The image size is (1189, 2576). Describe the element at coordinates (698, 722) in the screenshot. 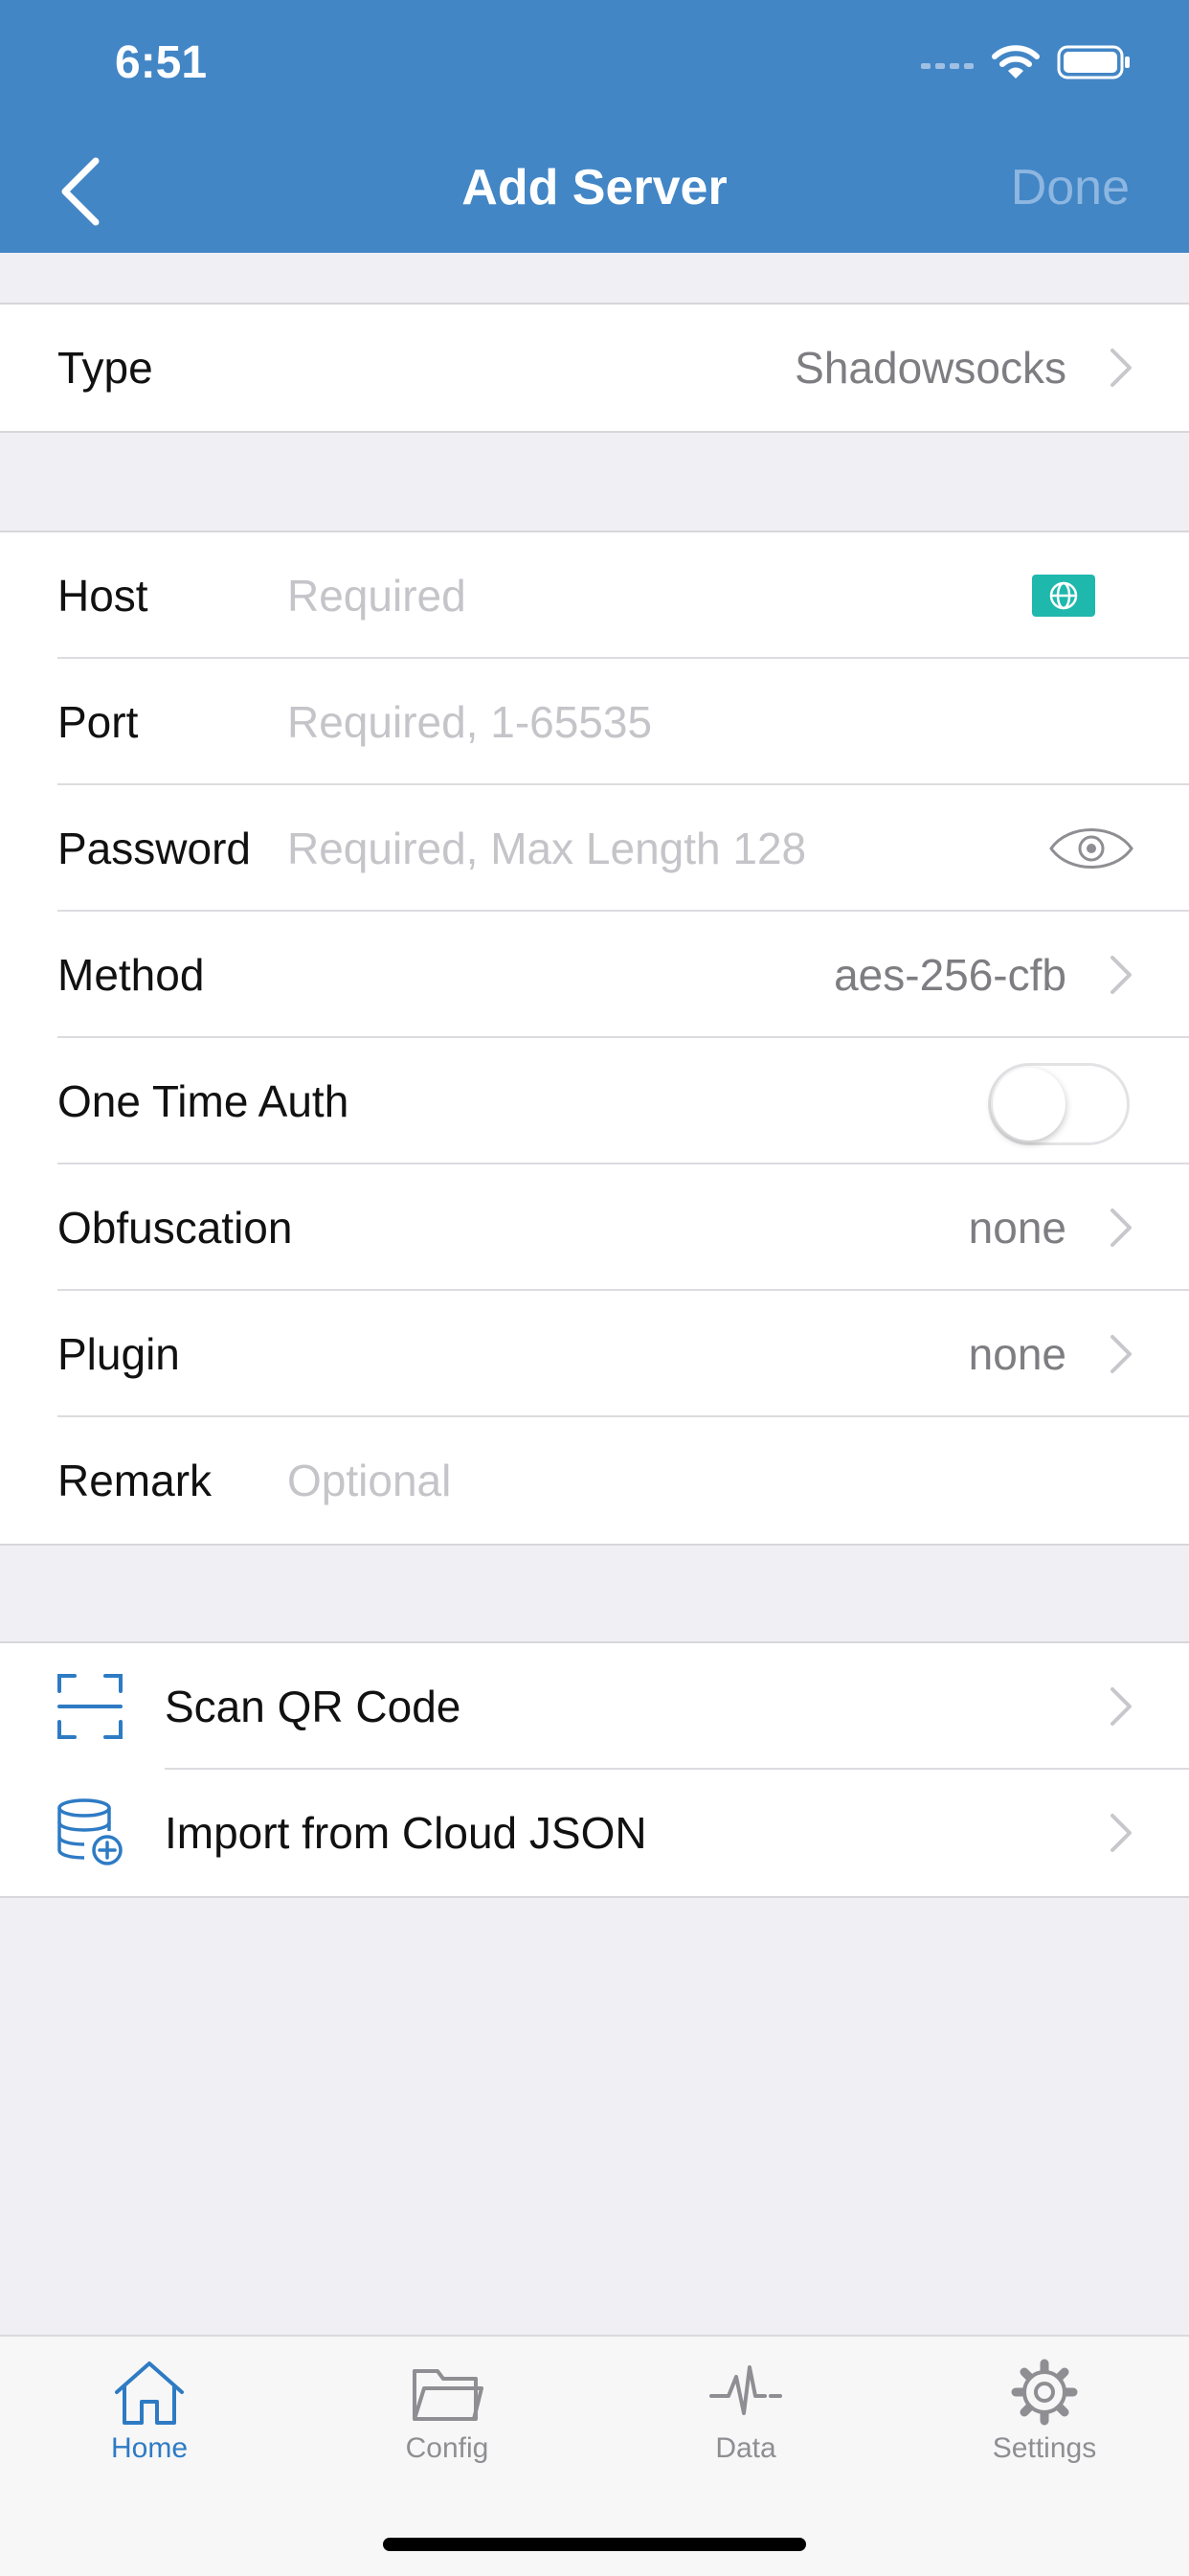

I see `port-input` at that location.